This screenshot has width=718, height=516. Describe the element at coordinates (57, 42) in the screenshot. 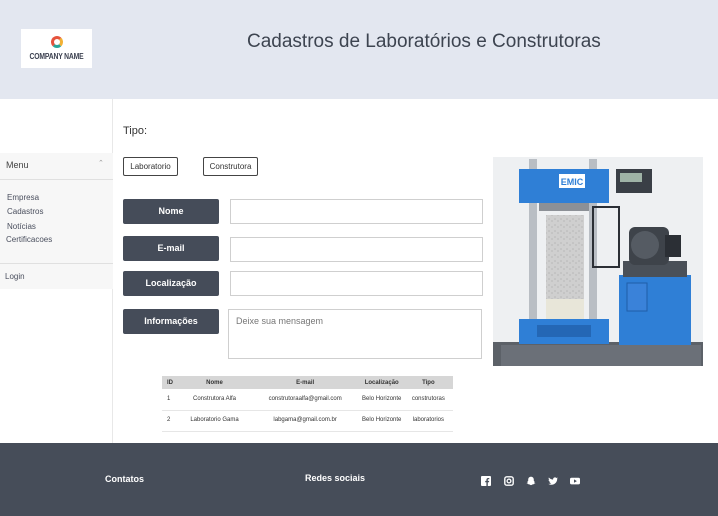

I see `logo-mark-icon` at that location.